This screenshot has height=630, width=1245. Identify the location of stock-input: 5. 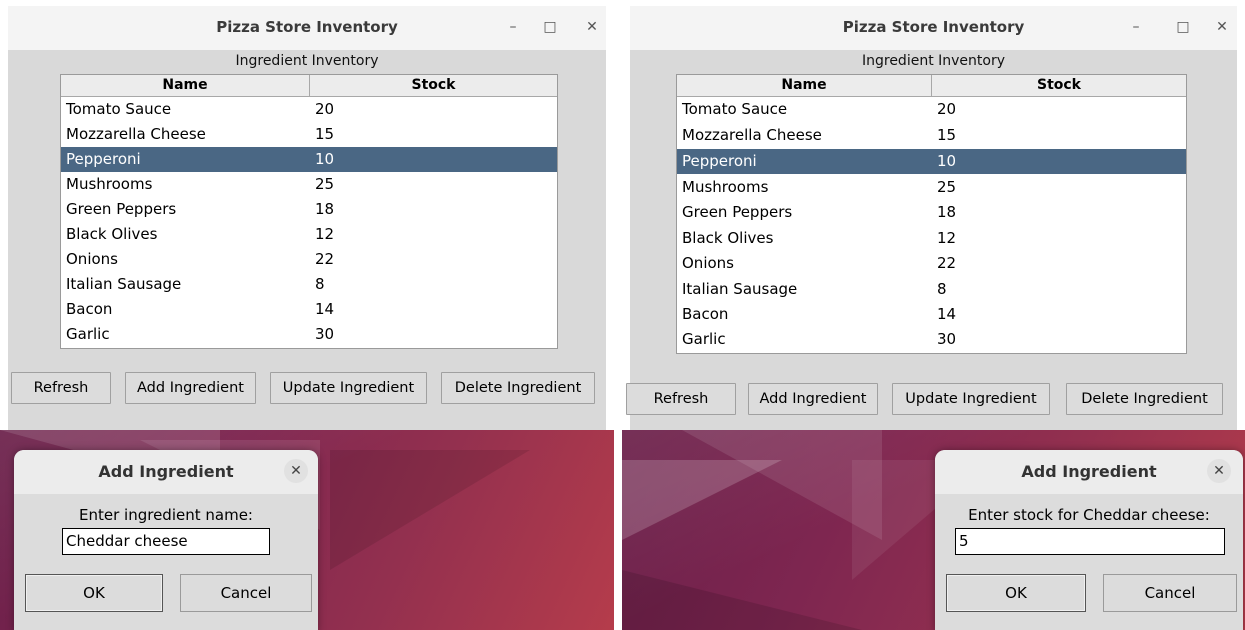
(1090, 541).